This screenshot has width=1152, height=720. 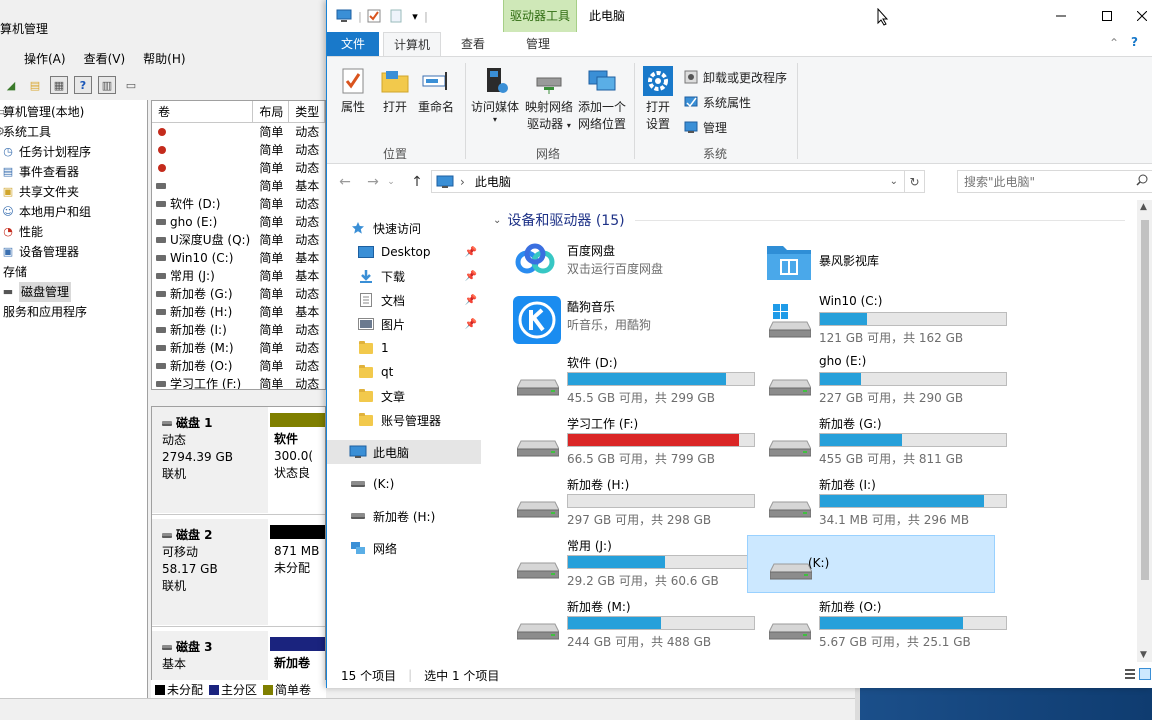 What do you see at coordinates (405, 276) in the screenshot?
I see `nav-item: 下载 📌` at bounding box center [405, 276].